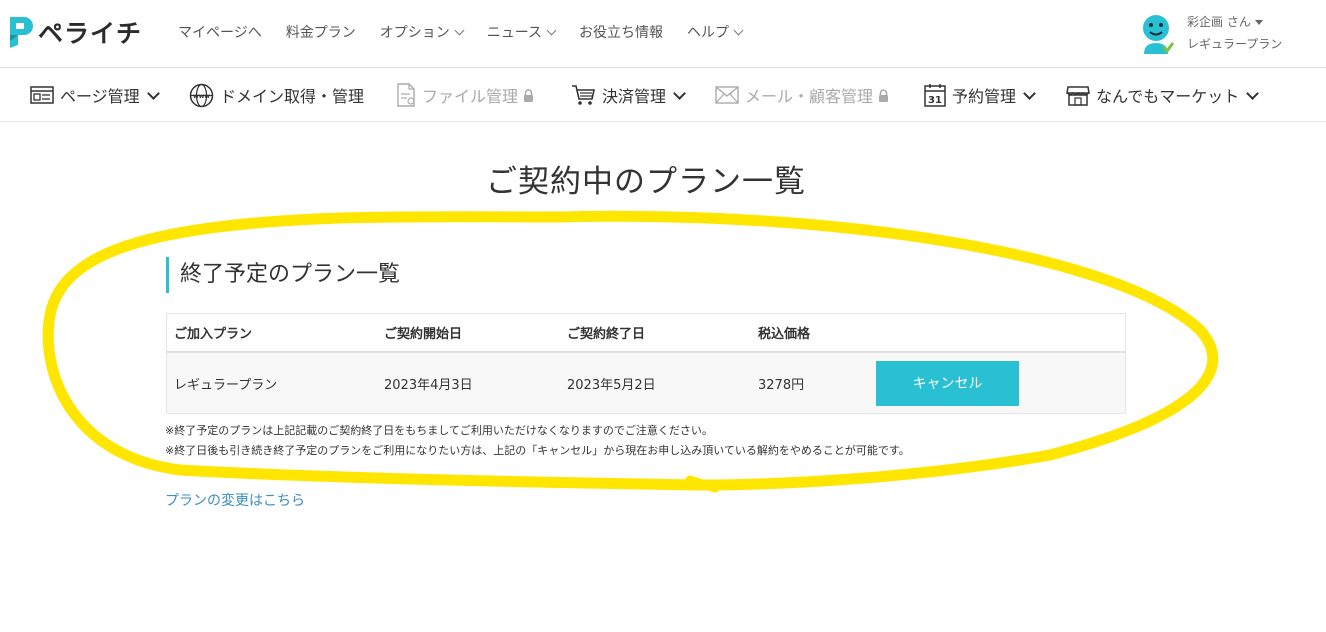 The width and height of the screenshot is (1326, 632). What do you see at coordinates (809, 96) in the screenshot?
I see `nav-label: メール・顧客管理` at bounding box center [809, 96].